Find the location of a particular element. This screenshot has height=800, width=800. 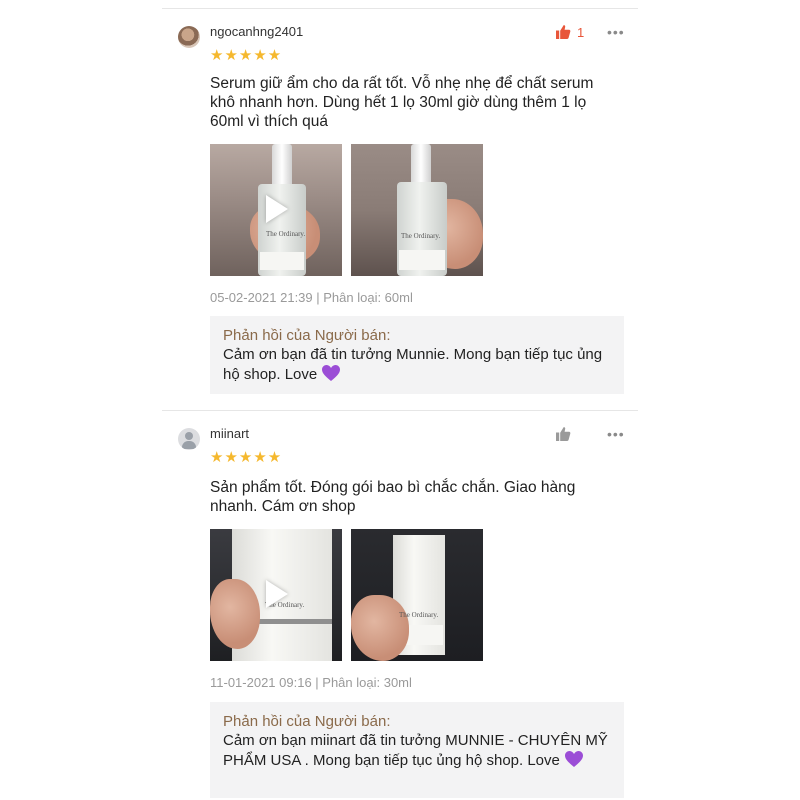

like-button: 1 is located at coordinates (569, 32).